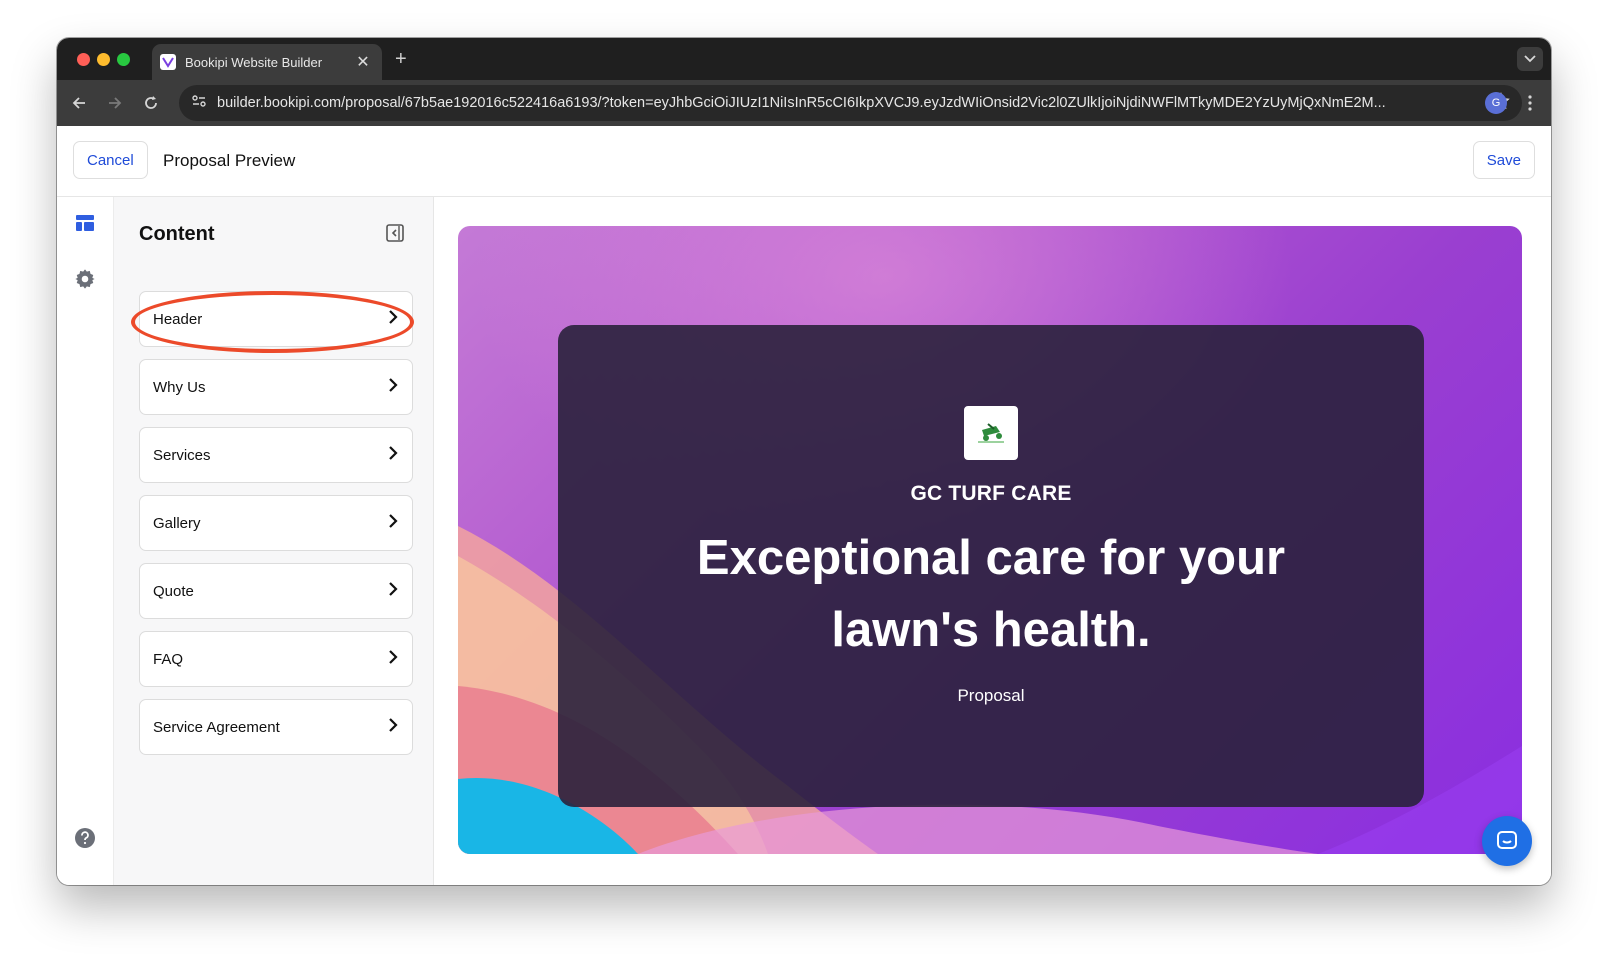 This screenshot has width=1608, height=960. Describe the element at coordinates (276, 659) in the screenshot. I see `panel-item-faq: FAQ` at that location.